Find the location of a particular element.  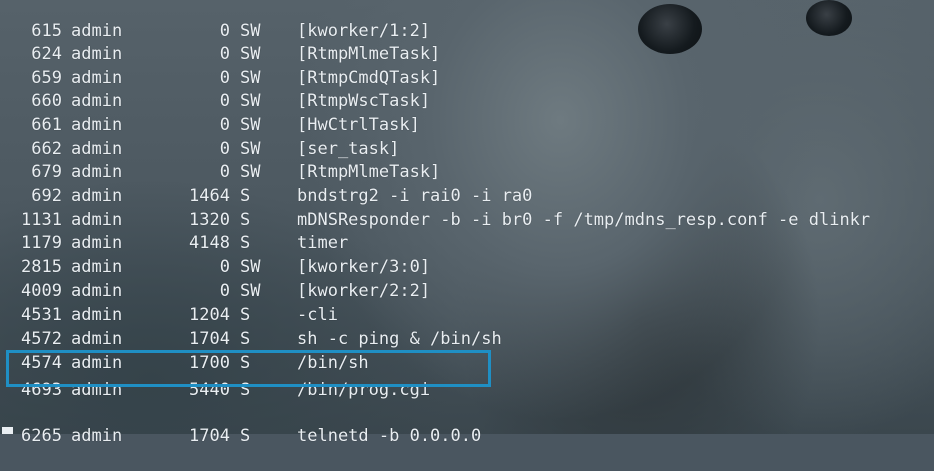

command: telnetd -b 0.0.0.0 is located at coordinates (389, 436).